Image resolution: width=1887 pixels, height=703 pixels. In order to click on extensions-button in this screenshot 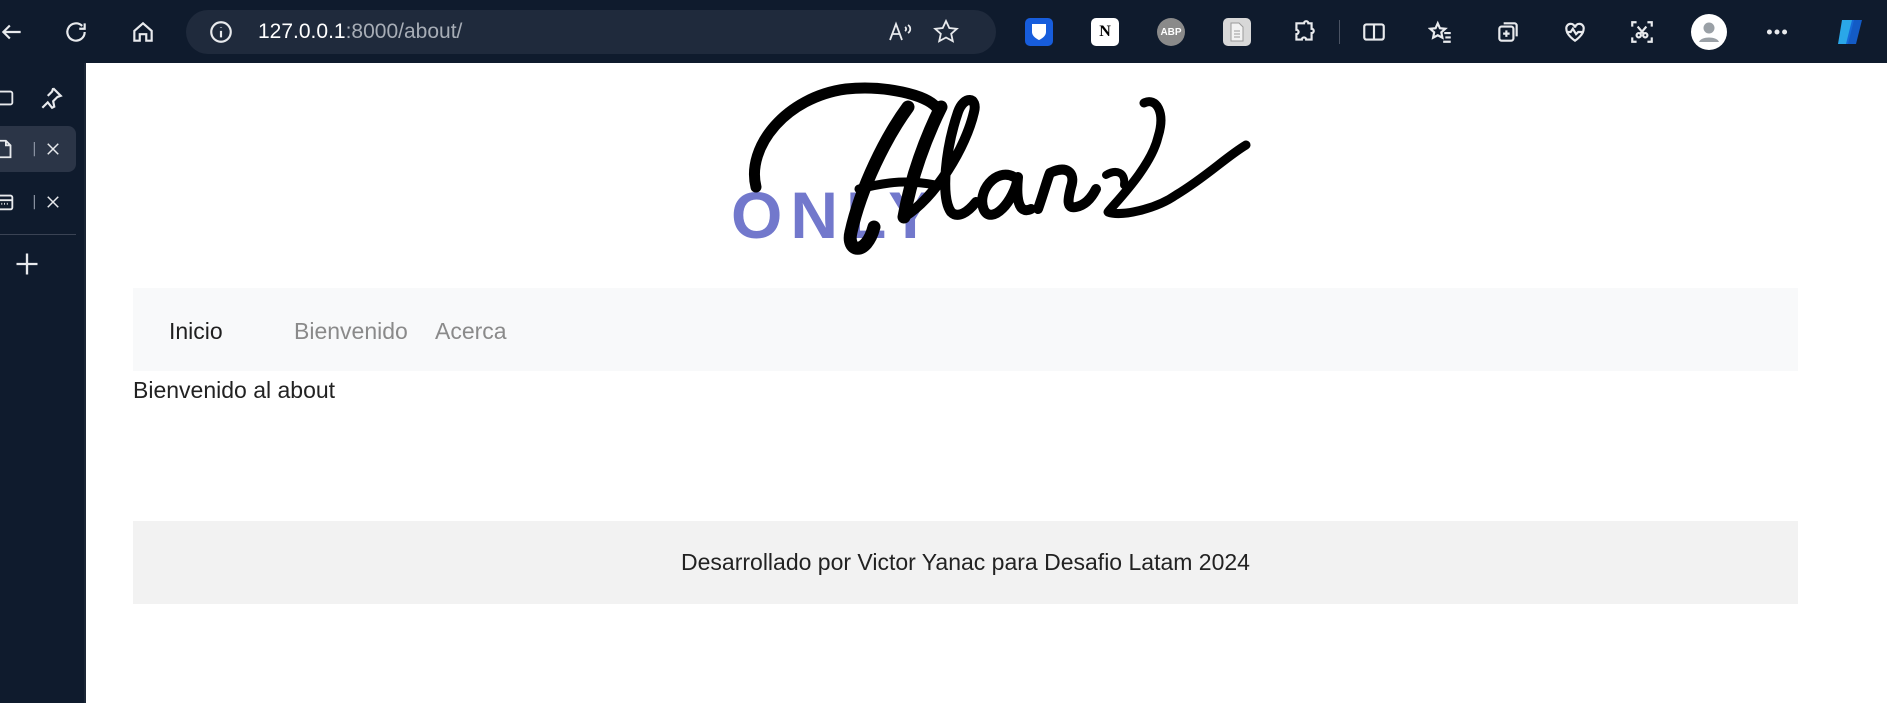, I will do `click(1304, 32)`.